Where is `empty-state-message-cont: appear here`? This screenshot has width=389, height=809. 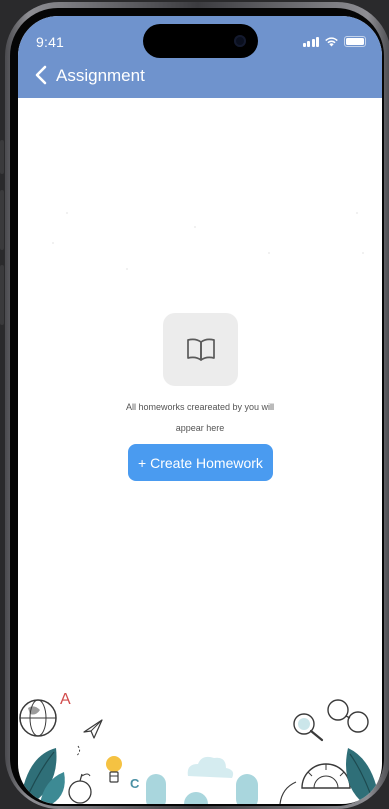 empty-state-message-cont: appear here is located at coordinates (200, 428).